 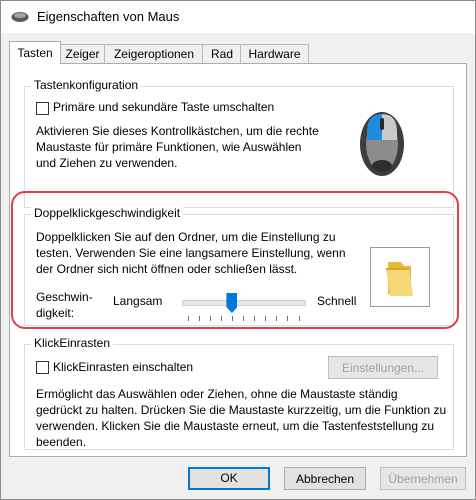 What do you see at coordinates (86, 85) in the screenshot?
I see `button-config-title: Tastenkonfiguration` at bounding box center [86, 85].